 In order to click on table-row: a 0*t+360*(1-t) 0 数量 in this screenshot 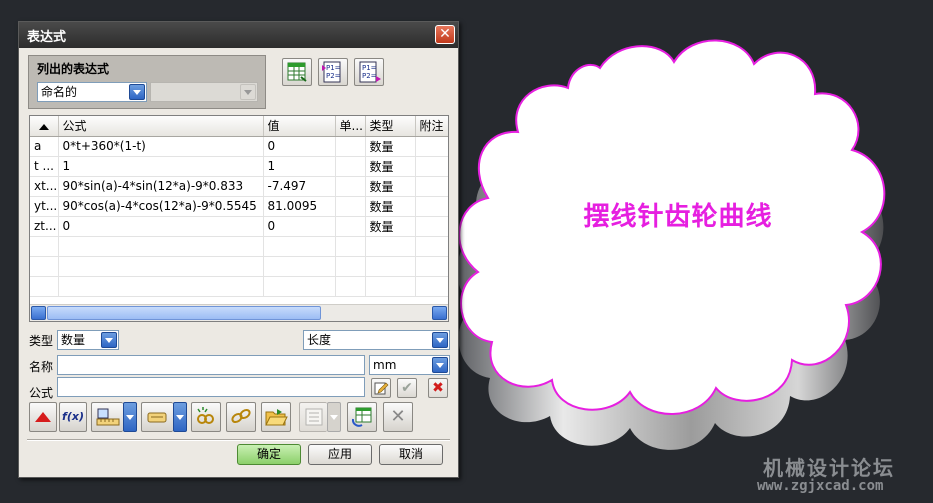, I will do `click(239, 146)`.